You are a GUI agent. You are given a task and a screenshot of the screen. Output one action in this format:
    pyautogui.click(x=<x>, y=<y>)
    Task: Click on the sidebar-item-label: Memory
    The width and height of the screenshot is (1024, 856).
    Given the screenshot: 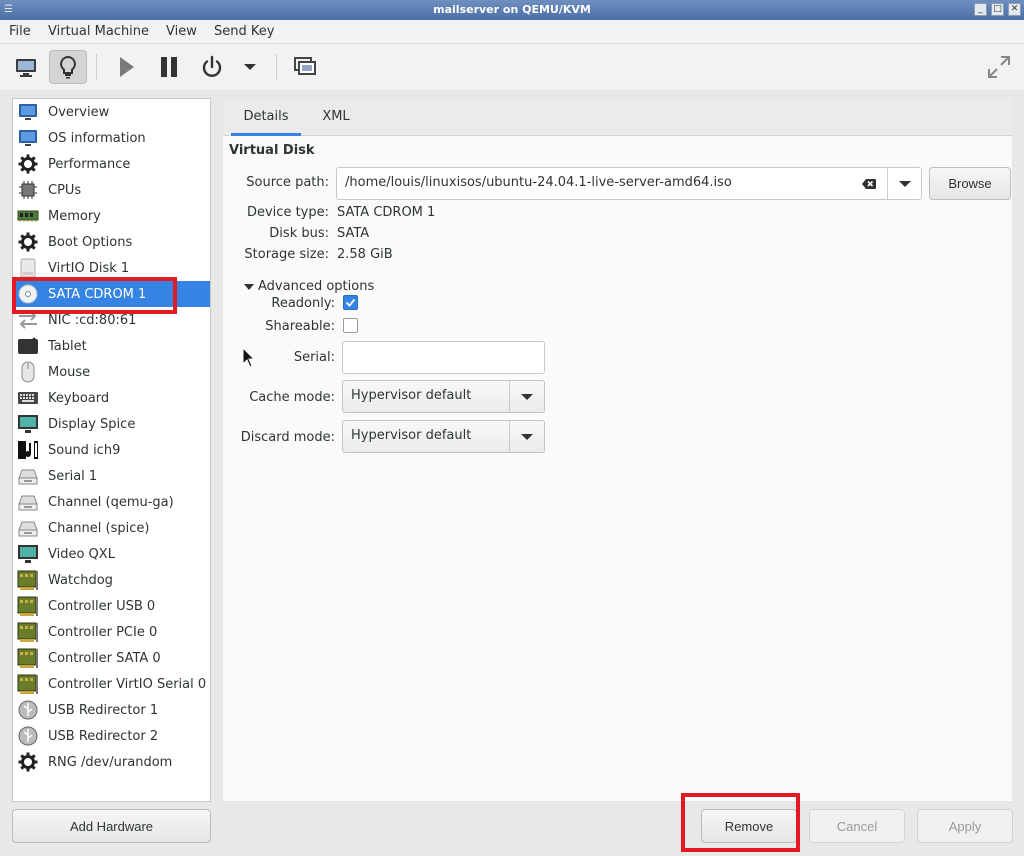 What is the action you would take?
    pyautogui.click(x=74, y=216)
    